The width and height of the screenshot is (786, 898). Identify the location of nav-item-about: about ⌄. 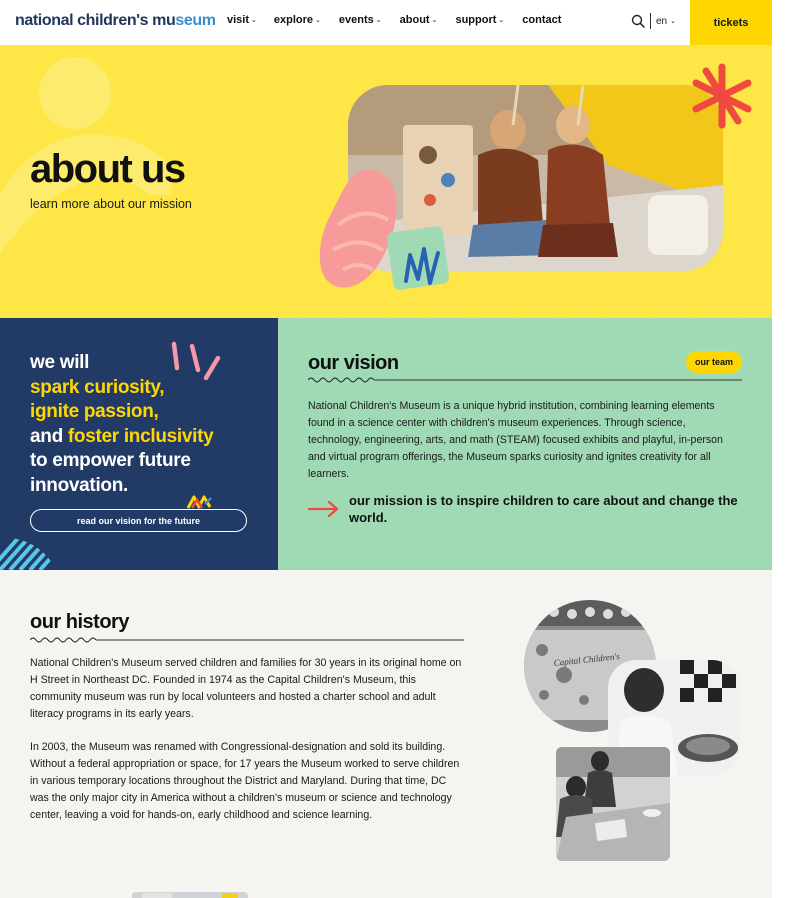
(419, 20).